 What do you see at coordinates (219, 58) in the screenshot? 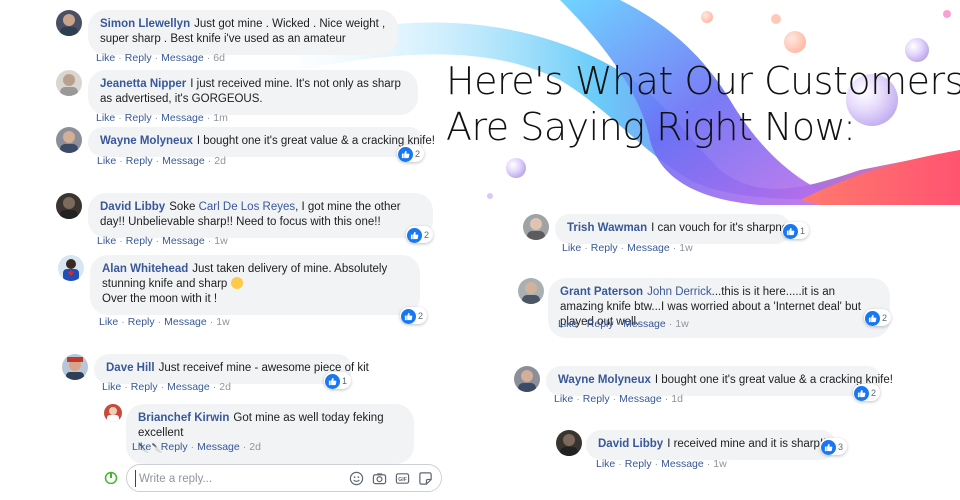
I see `timestamp: 6d` at bounding box center [219, 58].